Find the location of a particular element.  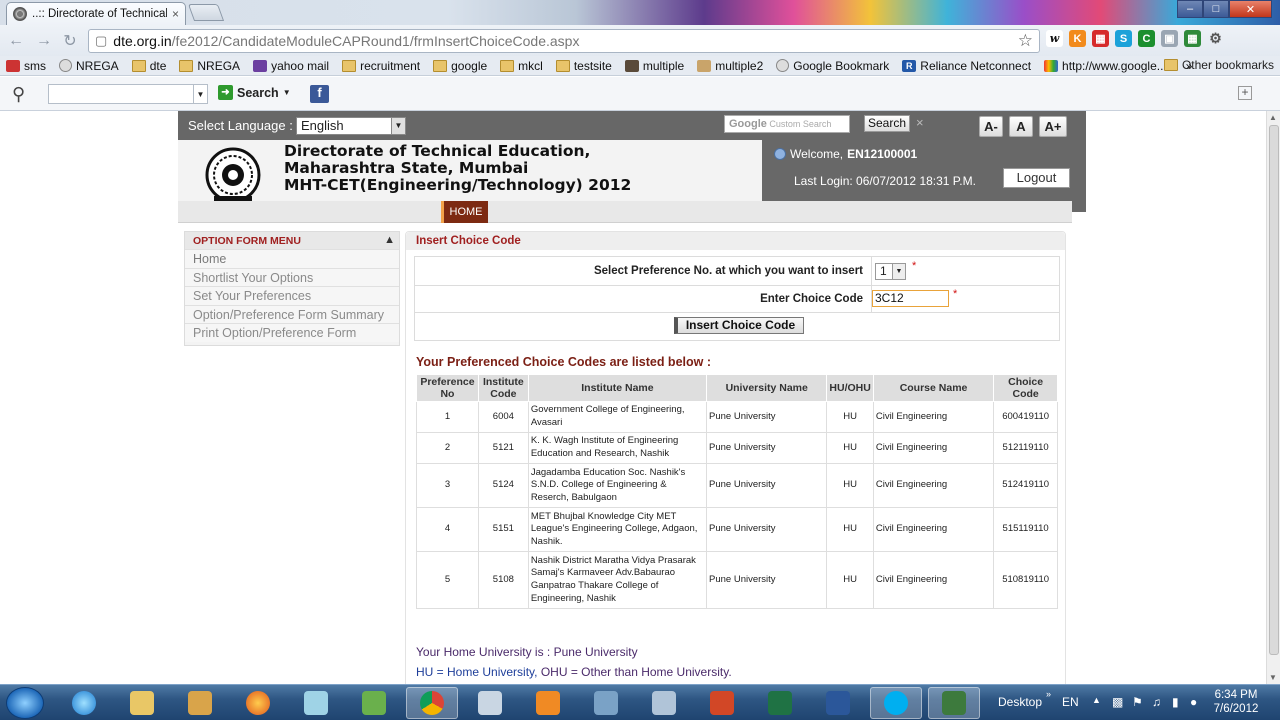

logout-button: Logout is located at coordinates (1036, 178).